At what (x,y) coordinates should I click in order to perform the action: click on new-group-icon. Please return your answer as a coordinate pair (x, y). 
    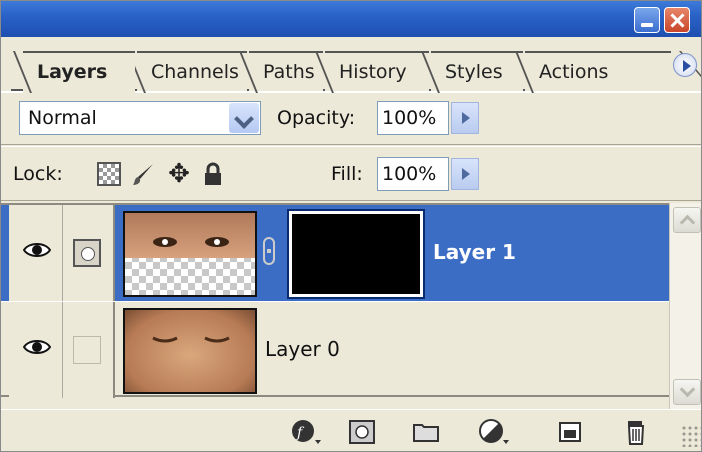
    Looking at the image, I should click on (426, 432).